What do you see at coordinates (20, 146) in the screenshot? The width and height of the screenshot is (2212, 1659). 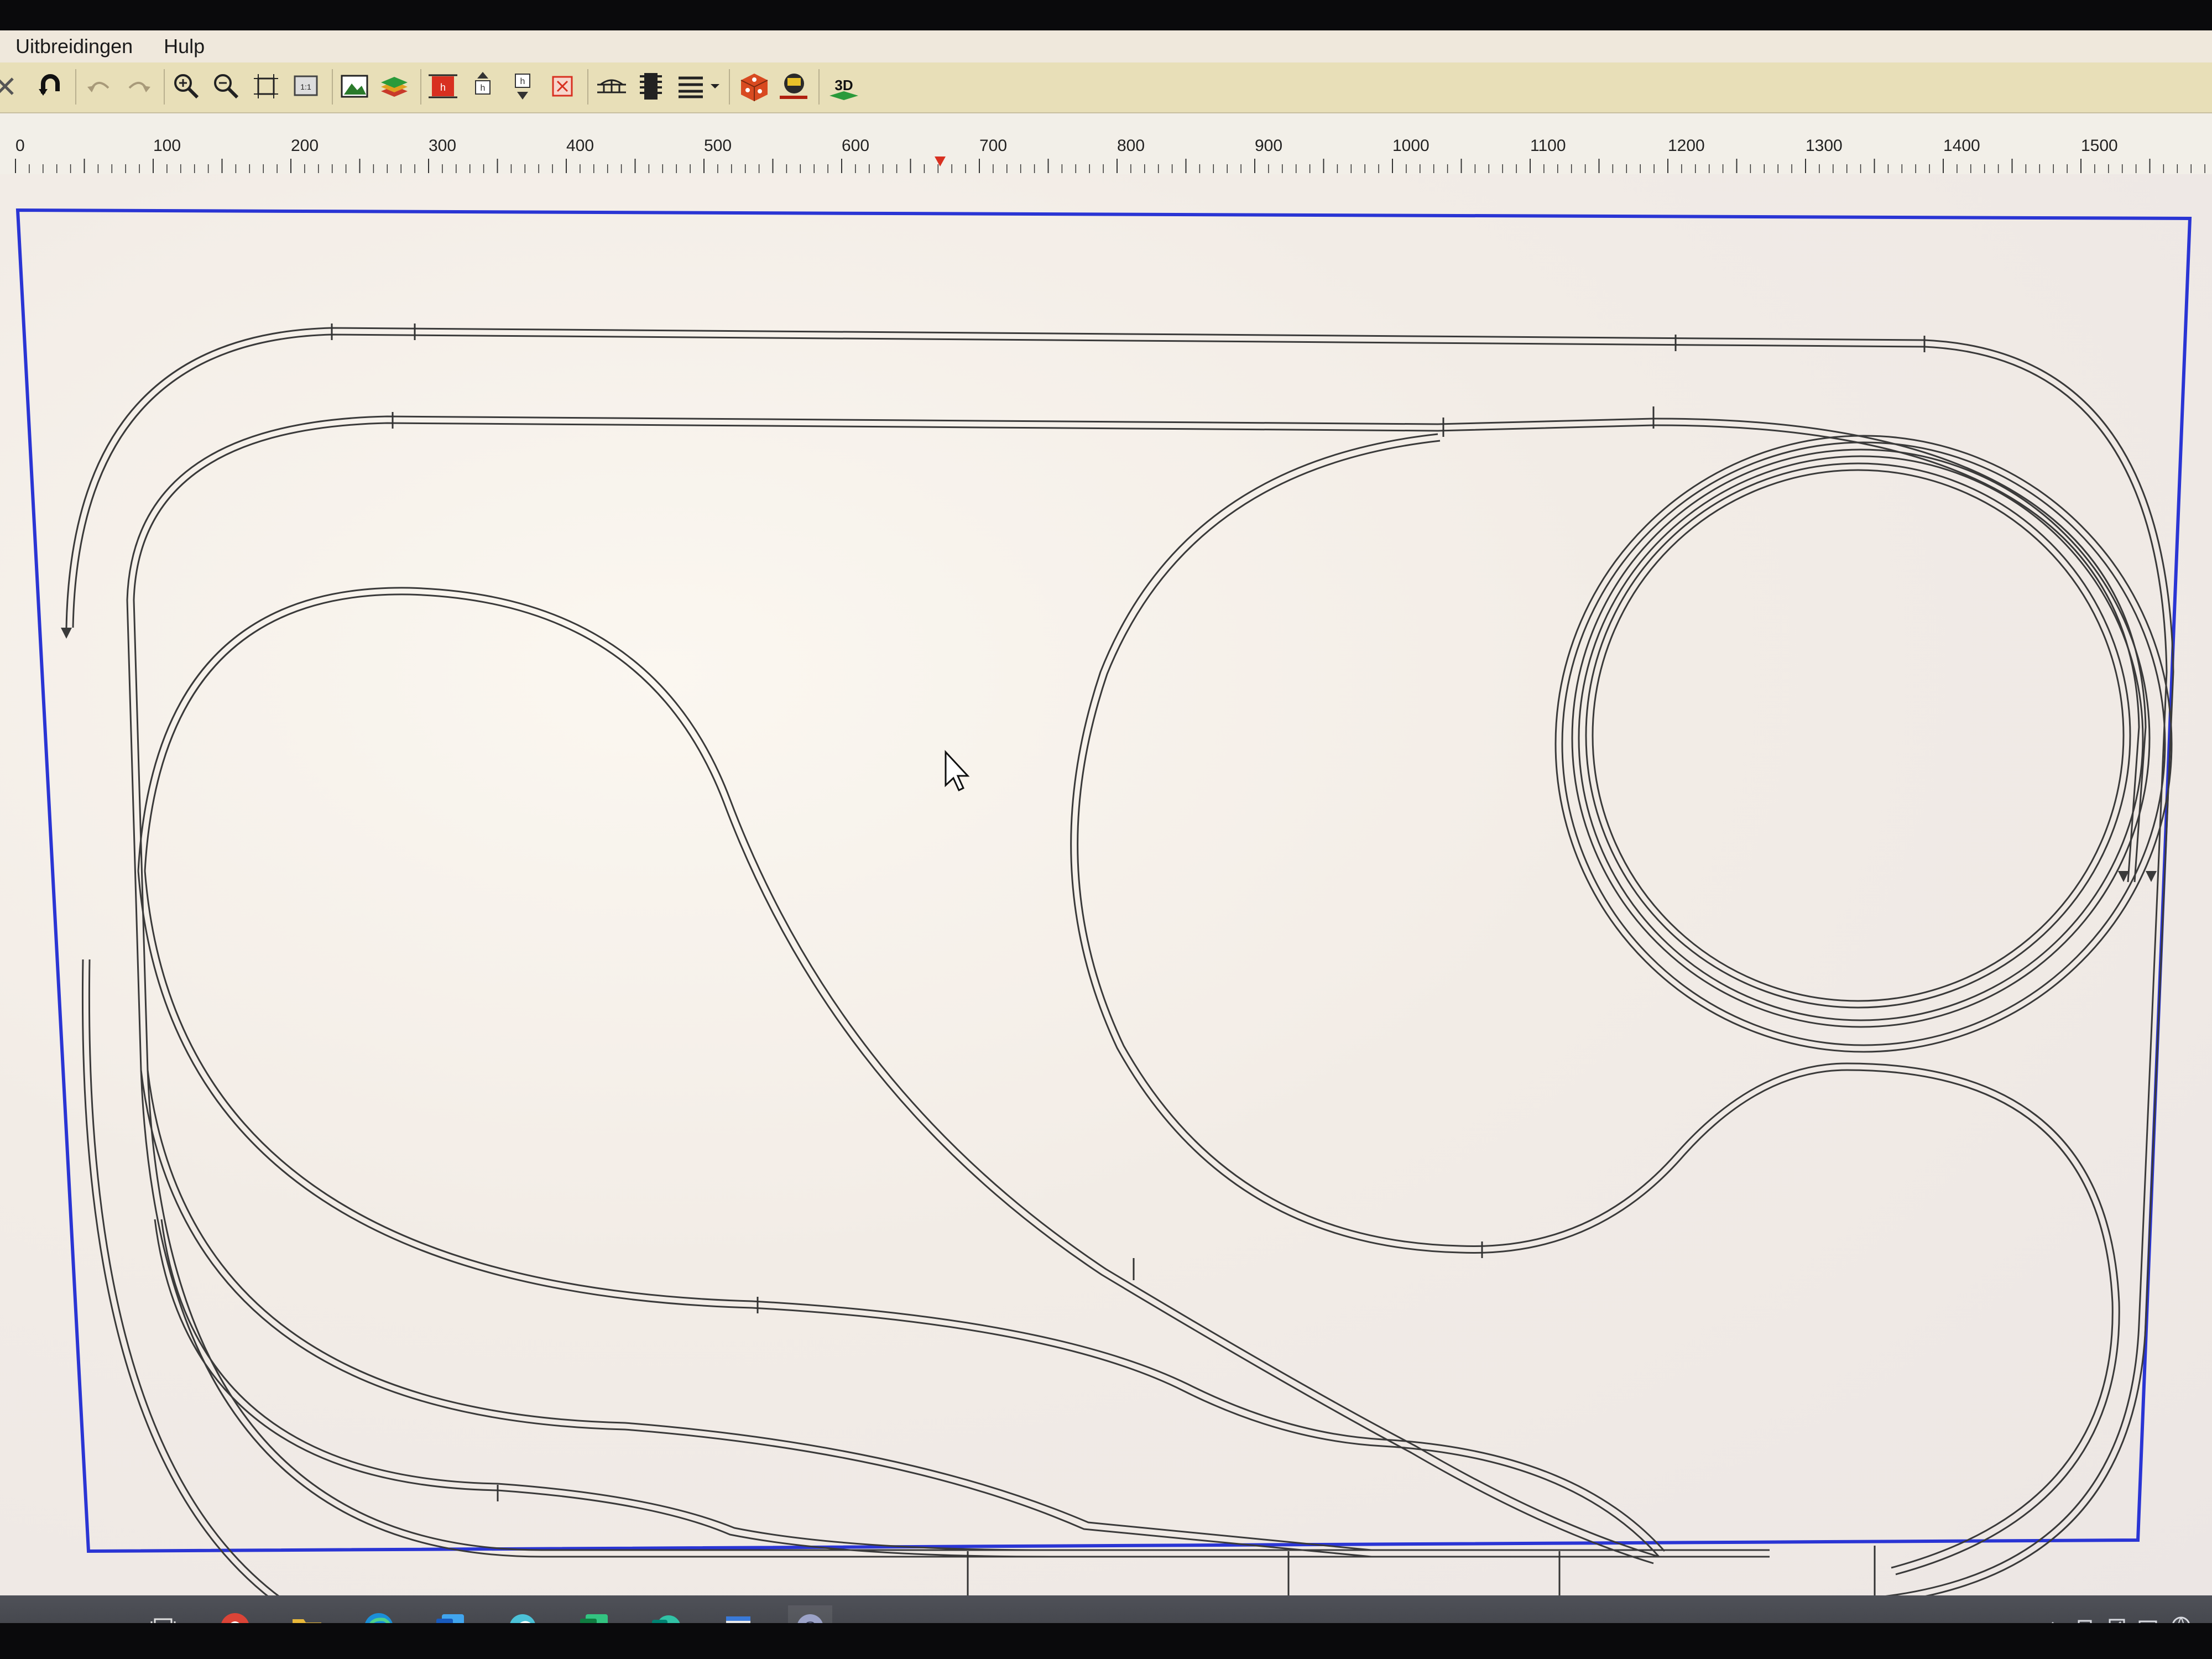 I see `ruler-label: 0` at bounding box center [20, 146].